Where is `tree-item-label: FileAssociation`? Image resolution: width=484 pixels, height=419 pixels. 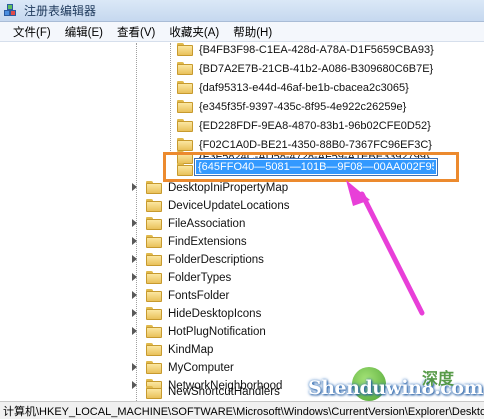 tree-item-label: FileAssociation is located at coordinates (207, 223).